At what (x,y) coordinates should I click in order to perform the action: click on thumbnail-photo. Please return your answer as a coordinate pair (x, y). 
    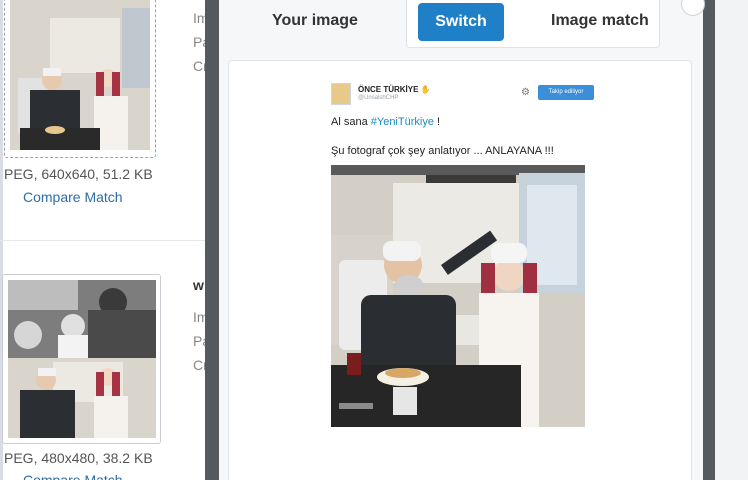
    Looking at the image, I should click on (80, 75).